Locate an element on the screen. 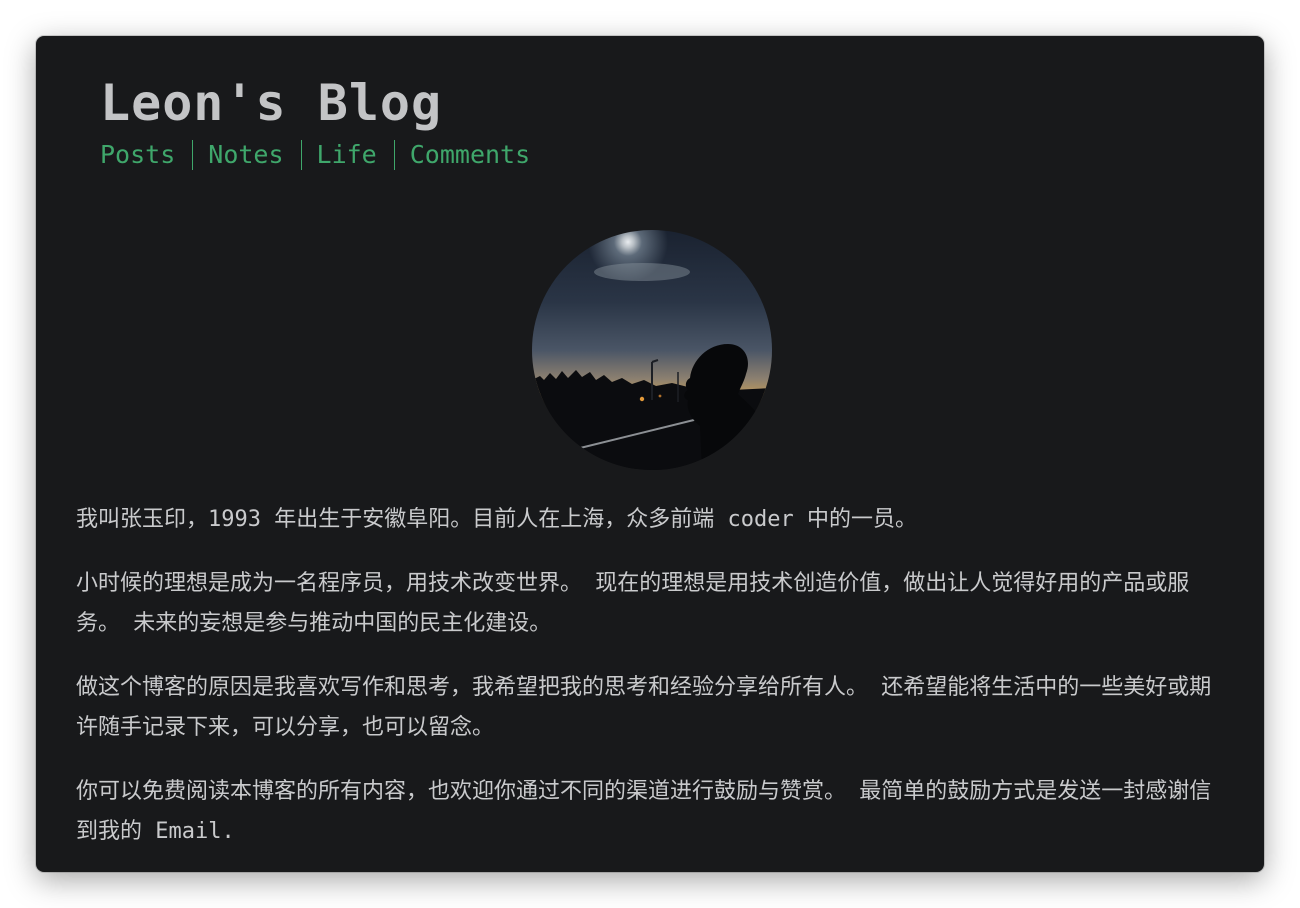 The image size is (1300, 908). main-nav: Posts Notes Life Comments is located at coordinates (315, 155).